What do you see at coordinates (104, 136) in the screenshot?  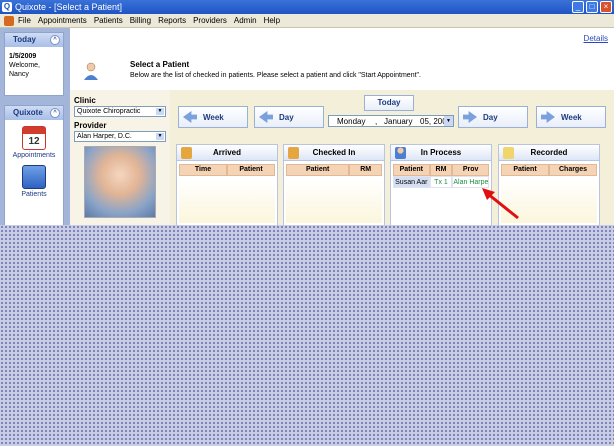 I see `provider-select-value: Alan Harper, D.C.` at bounding box center [104, 136].